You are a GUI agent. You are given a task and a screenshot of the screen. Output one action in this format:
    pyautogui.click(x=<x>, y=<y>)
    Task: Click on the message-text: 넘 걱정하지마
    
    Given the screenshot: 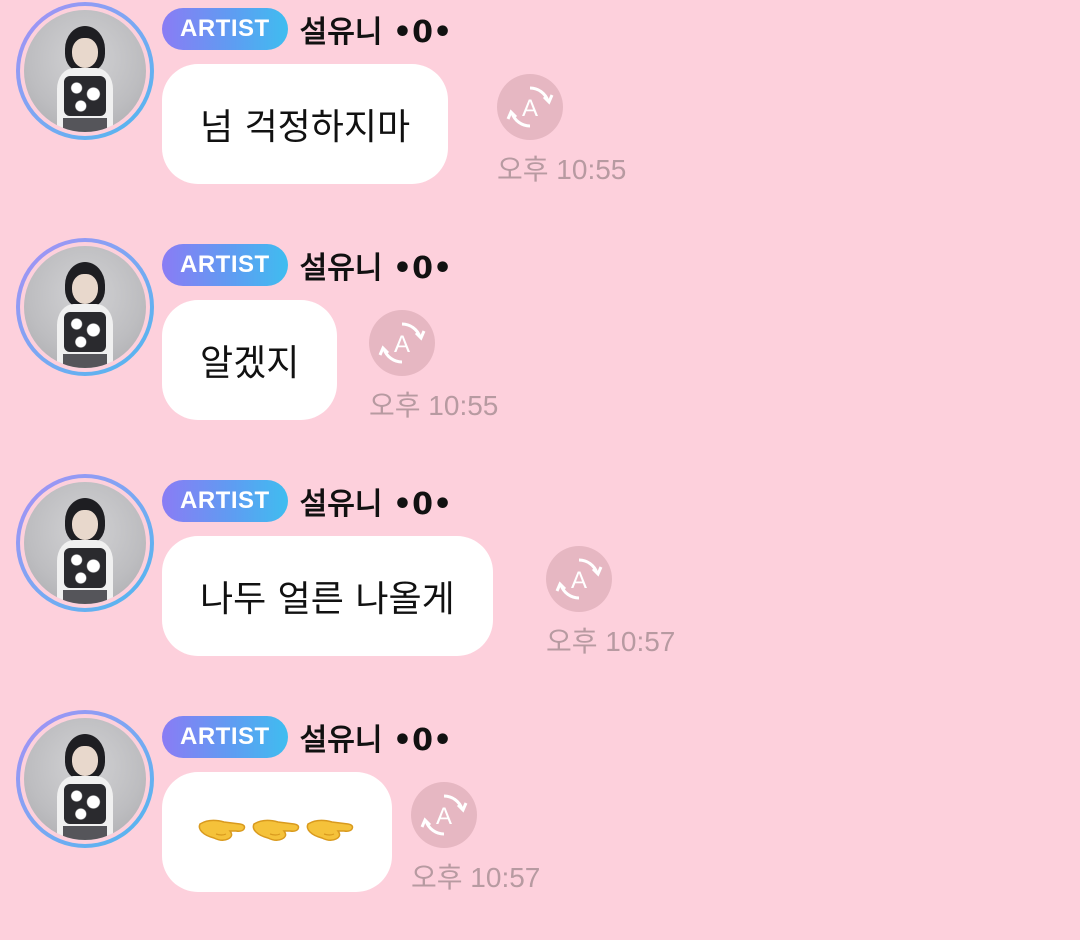 What is the action you would take?
    pyautogui.click(x=305, y=127)
    